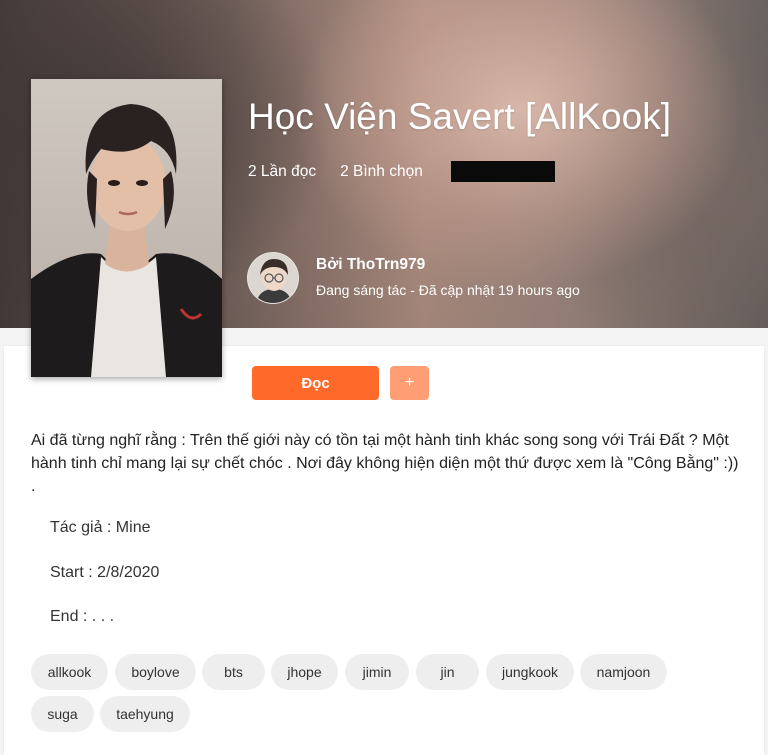  Describe the element at coordinates (100, 527) in the screenshot. I see `description-author-line: Tác giả : Mine` at that location.